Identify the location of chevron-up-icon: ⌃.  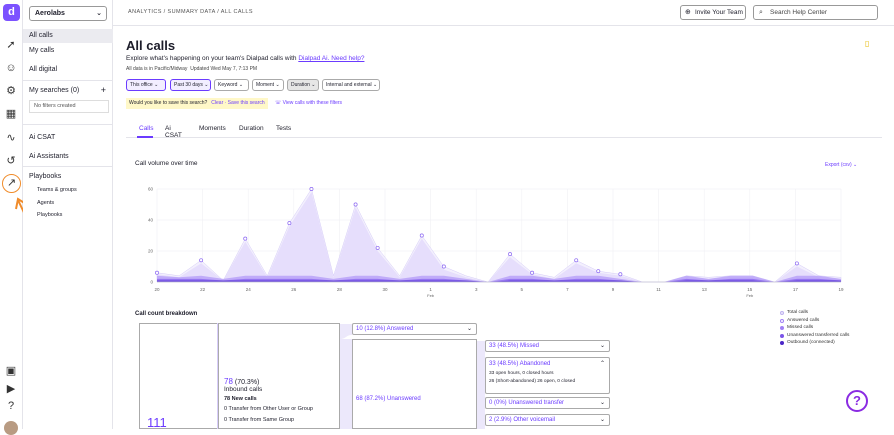
(602, 364).